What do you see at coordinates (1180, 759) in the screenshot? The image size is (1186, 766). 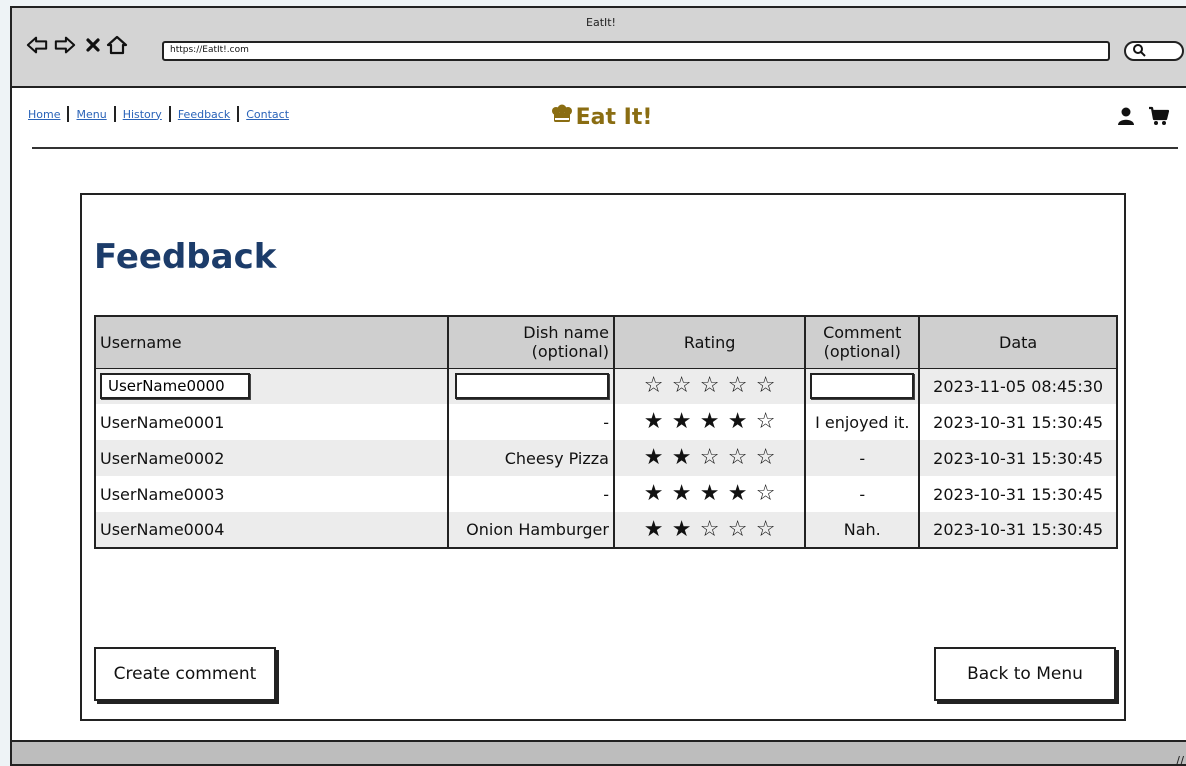 I see `resize-grip-icon: //` at bounding box center [1180, 759].